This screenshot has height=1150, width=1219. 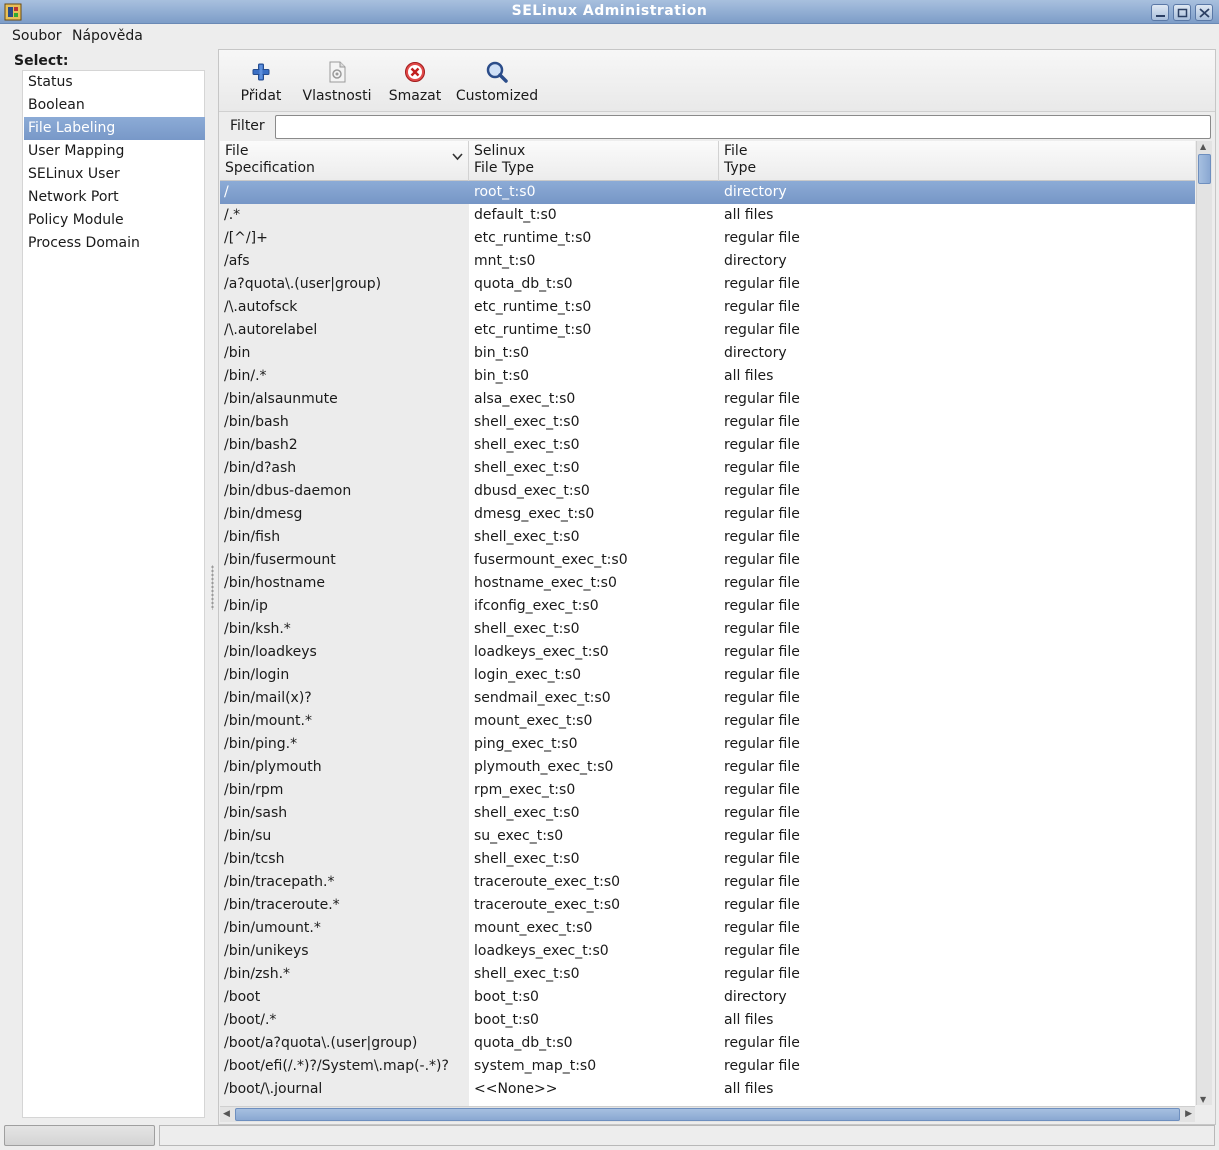 What do you see at coordinates (707, 928) in the screenshot?
I see `table-row: /bin/umount.* mount_exec_t:s0 regular file` at bounding box center [707, 928].